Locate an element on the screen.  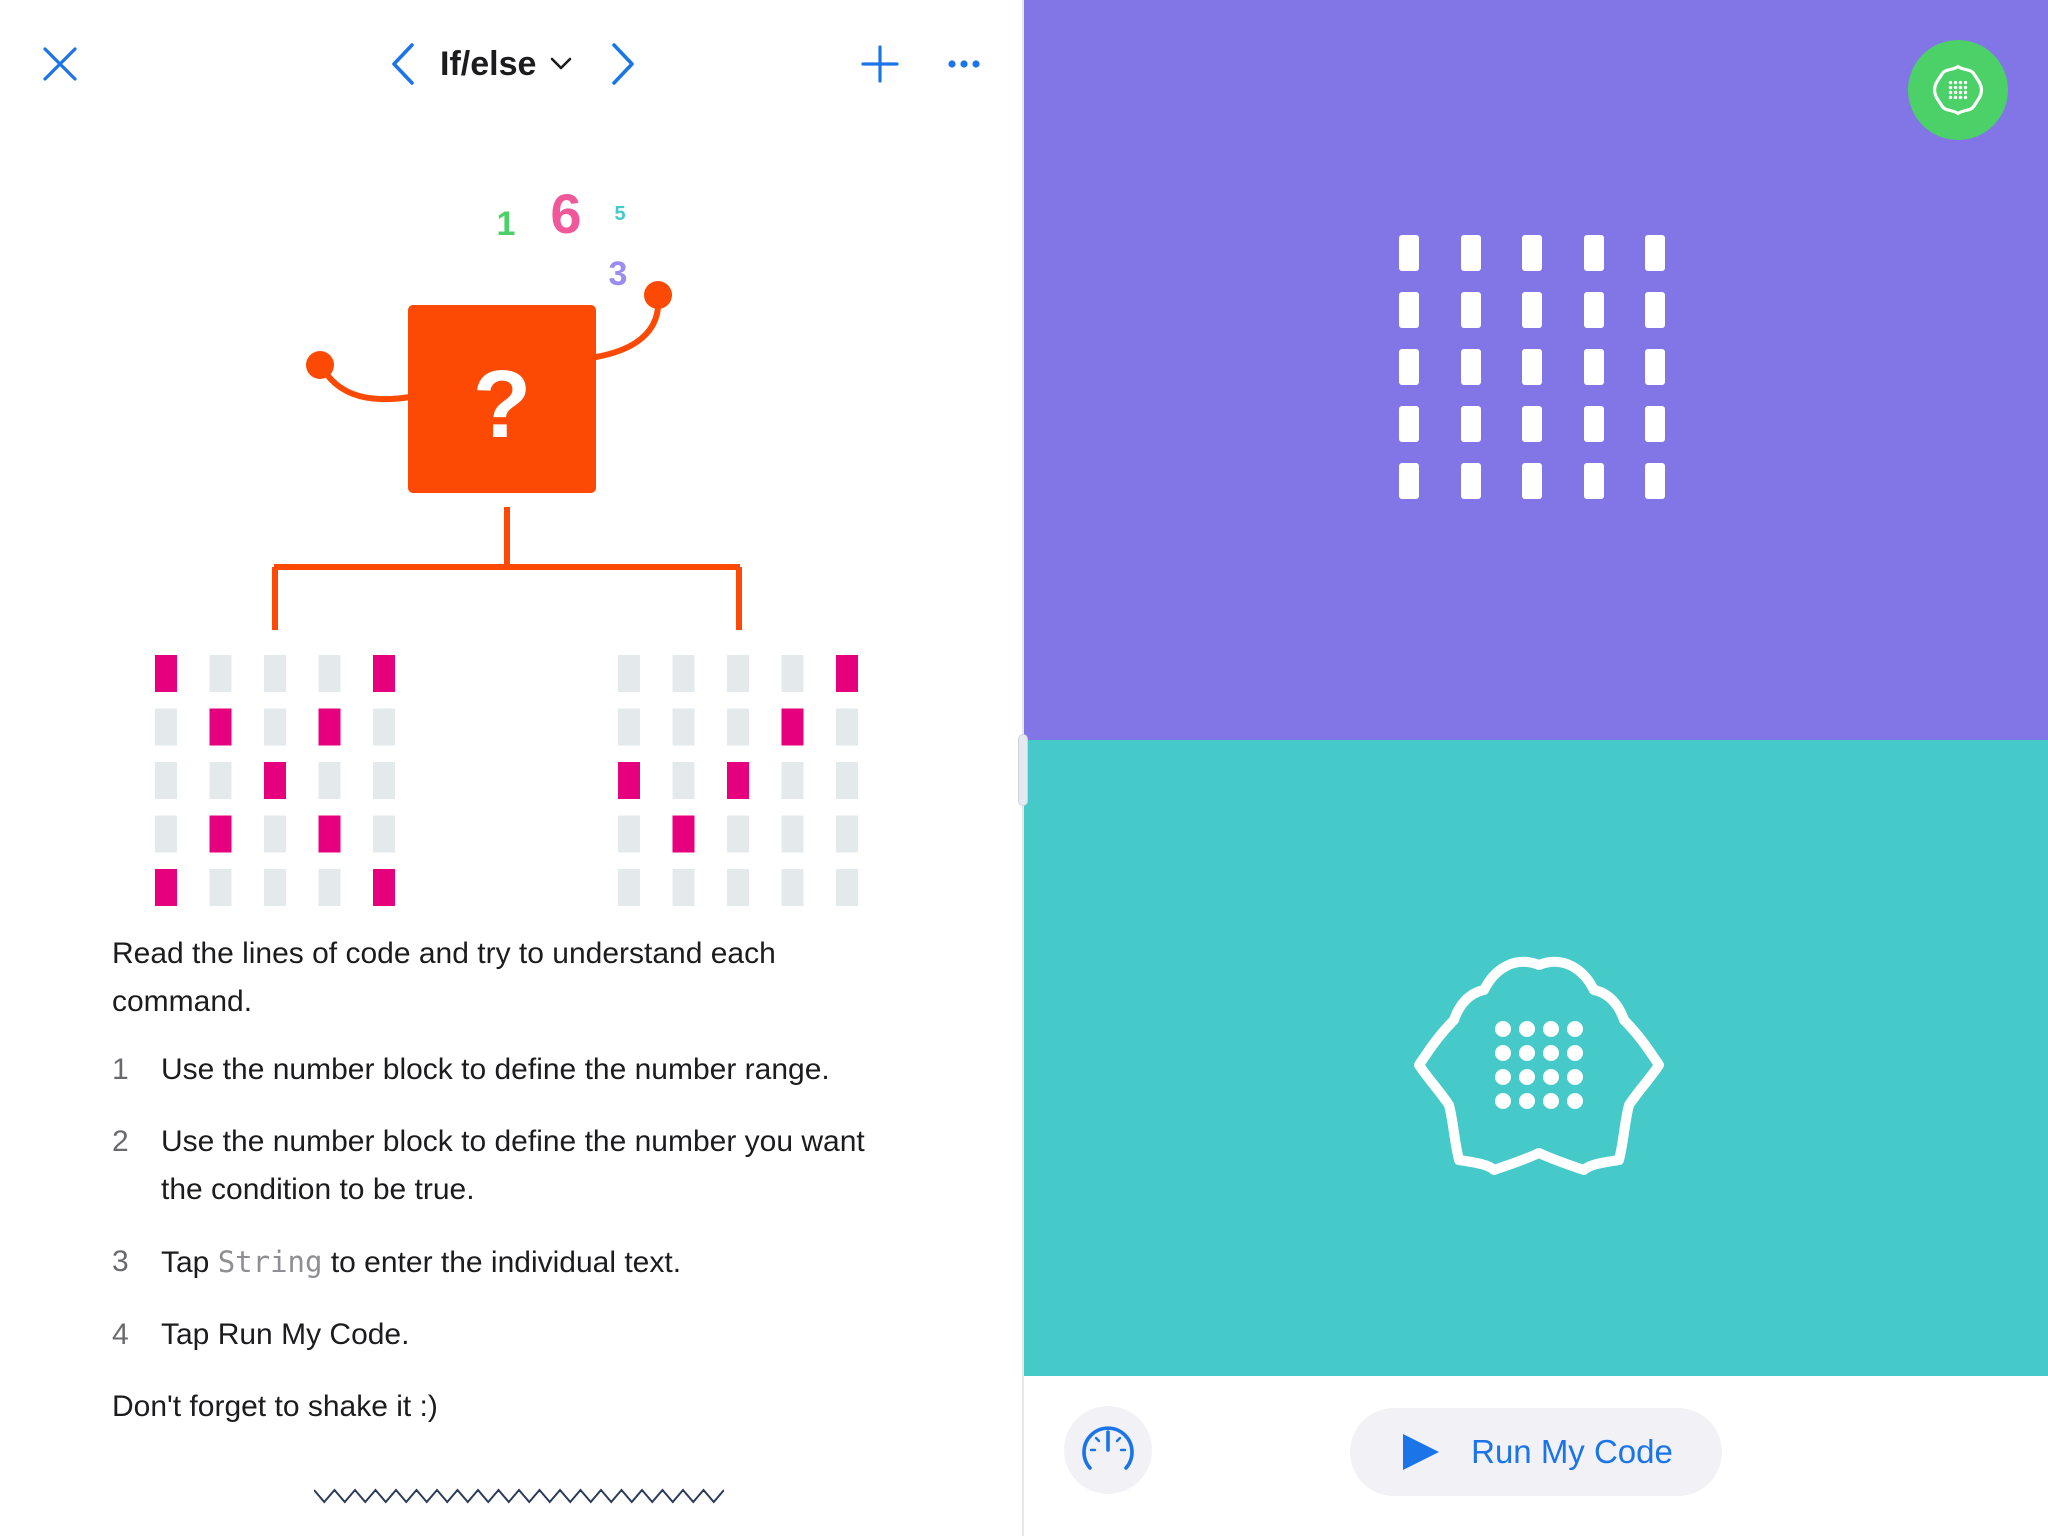
condition-symbol: ? is located at coordinates (502, 404).